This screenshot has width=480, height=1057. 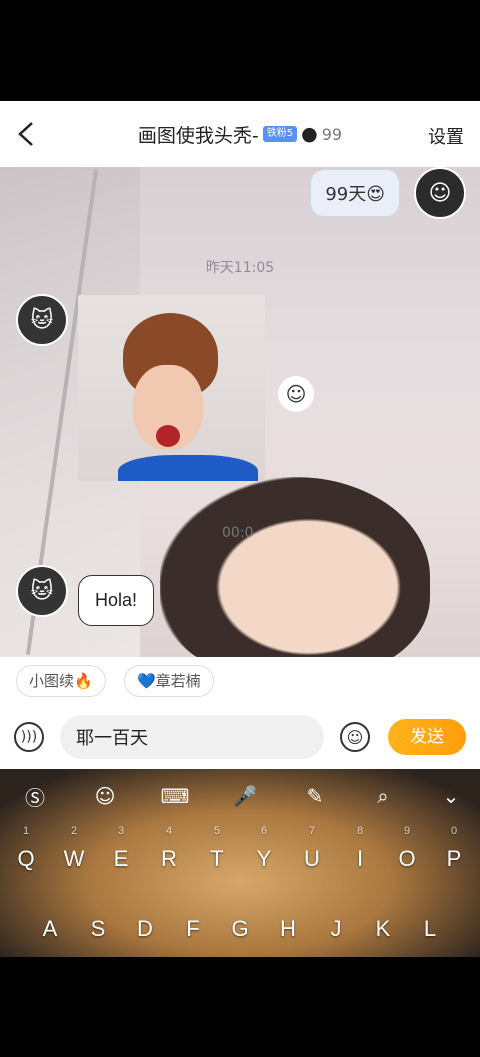 What do you see at coordinates (145, 929) in the screenshot?
I see `key: D` at bounding box center [145, 929].